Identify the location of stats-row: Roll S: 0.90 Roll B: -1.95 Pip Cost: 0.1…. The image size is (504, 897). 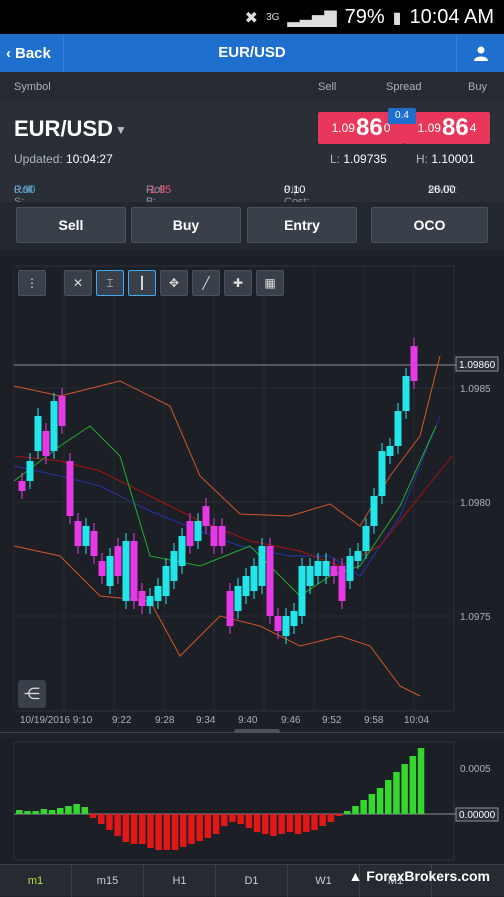
(252, 192).